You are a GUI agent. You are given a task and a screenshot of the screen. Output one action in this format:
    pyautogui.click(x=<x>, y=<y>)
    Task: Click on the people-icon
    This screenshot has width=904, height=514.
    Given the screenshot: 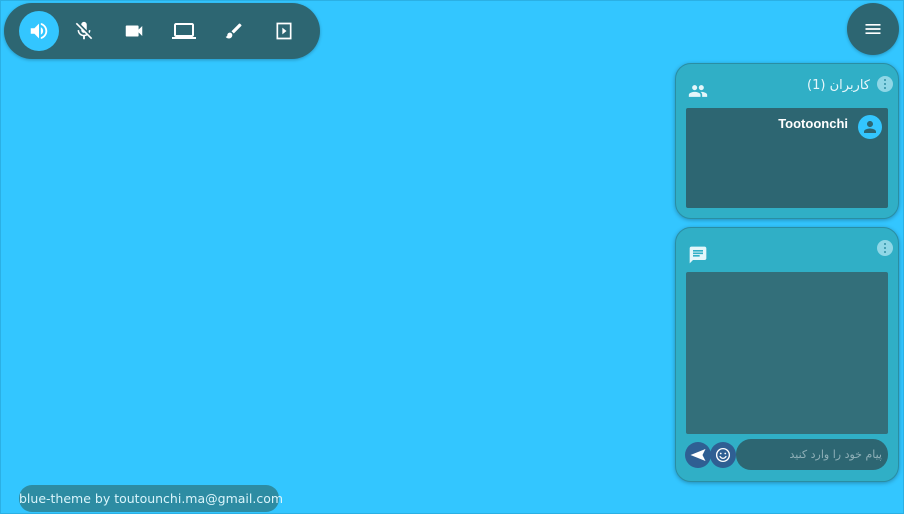 What is the action you would take?
    pyautogui.click(x=698, y=91)
    